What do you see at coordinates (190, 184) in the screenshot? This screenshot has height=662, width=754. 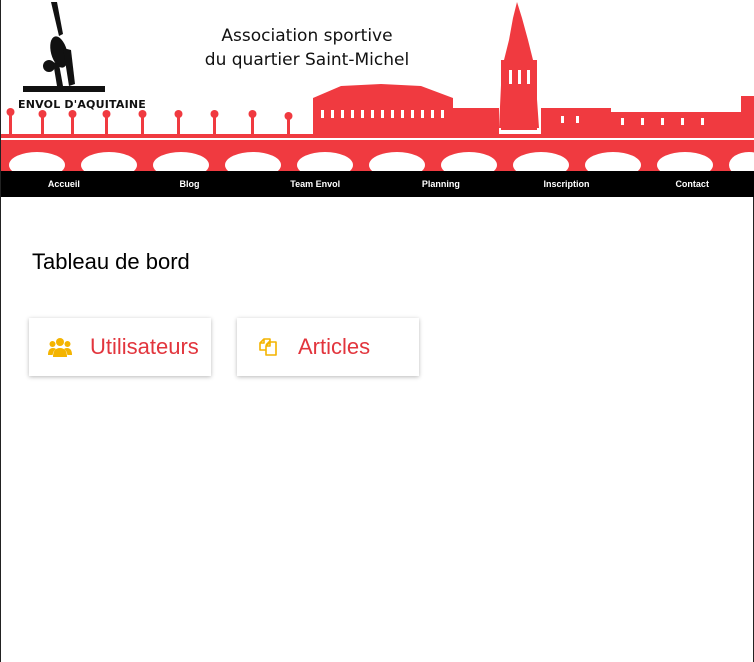 I see `nav-item-blog: Blog` at bounding box center [190, 184].